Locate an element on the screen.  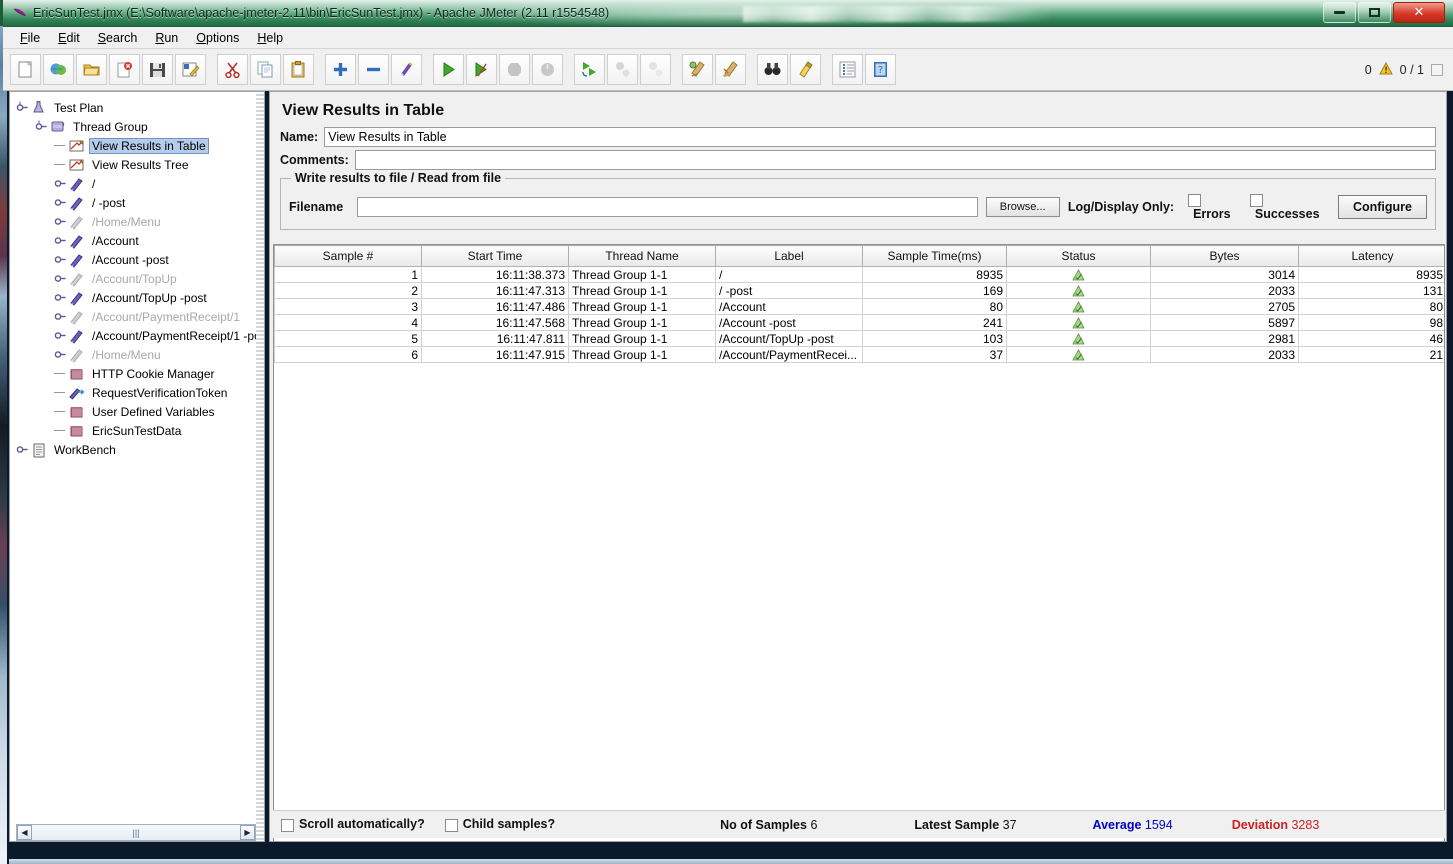
clear-all-broom-icon is located at coordinates (730, 69).